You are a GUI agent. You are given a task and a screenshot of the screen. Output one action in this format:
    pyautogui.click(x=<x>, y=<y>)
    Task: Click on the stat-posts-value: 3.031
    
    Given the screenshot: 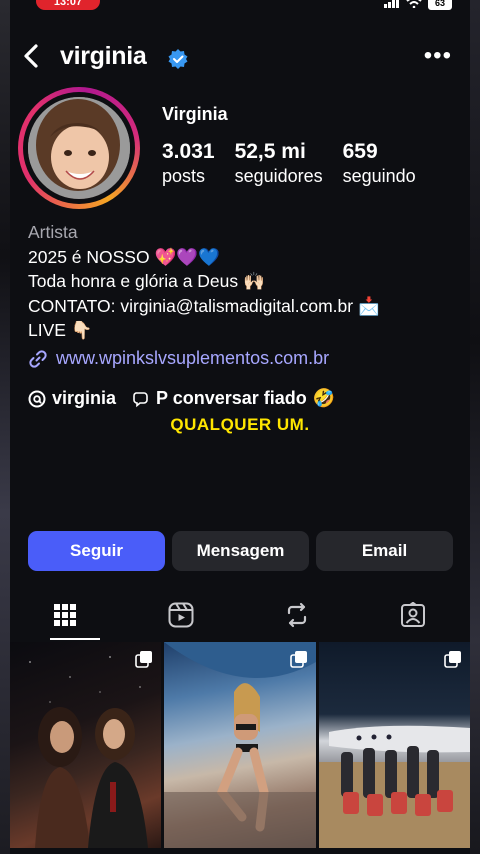 What is the action you would take?
    pyautogui.click(x=188, y=151)
    